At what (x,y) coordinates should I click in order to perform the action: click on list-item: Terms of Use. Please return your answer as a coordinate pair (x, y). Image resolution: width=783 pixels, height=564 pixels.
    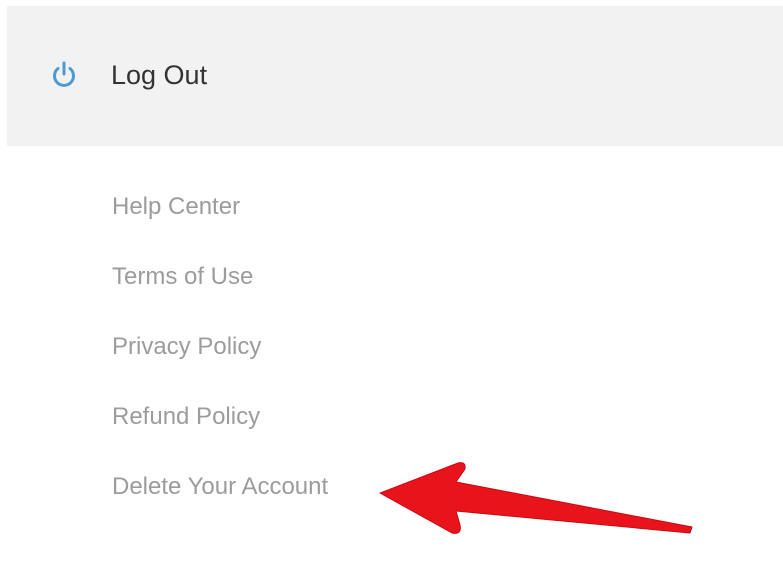
    Looking at the image, I should click on (220, 295).